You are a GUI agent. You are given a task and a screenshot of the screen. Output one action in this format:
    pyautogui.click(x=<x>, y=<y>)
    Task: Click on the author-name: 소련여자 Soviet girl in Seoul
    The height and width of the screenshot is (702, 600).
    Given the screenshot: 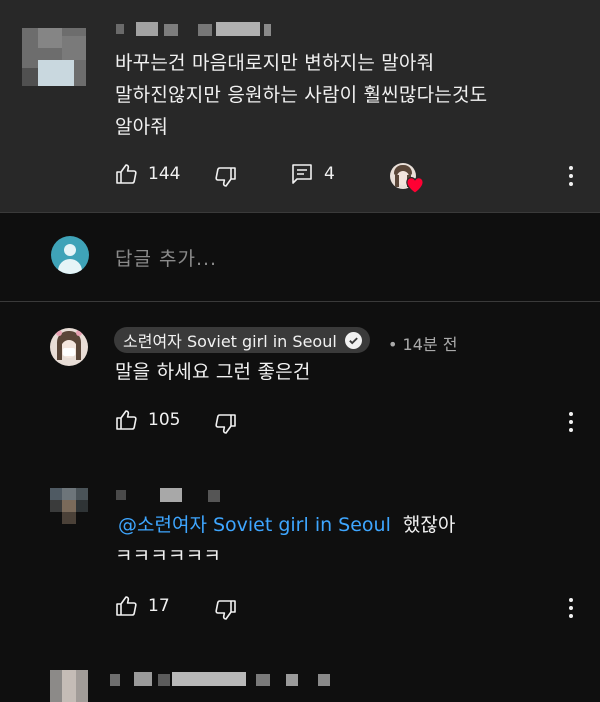 What is the action you would take?
    pyautogui.click(x=230, y=341)
    